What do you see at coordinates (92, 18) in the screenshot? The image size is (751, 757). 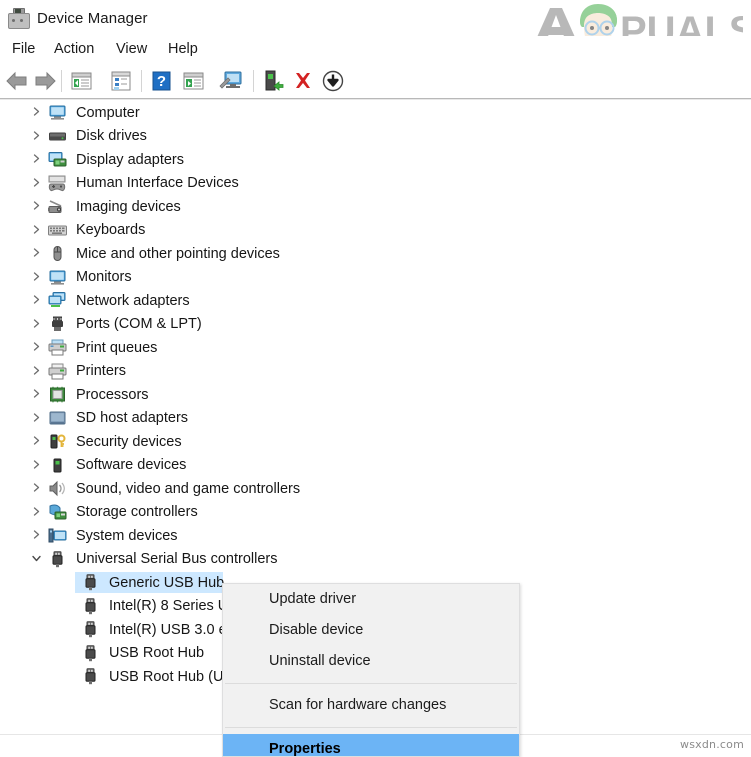 I see `window-title: Device Manager` at bounding box center [92, 18].